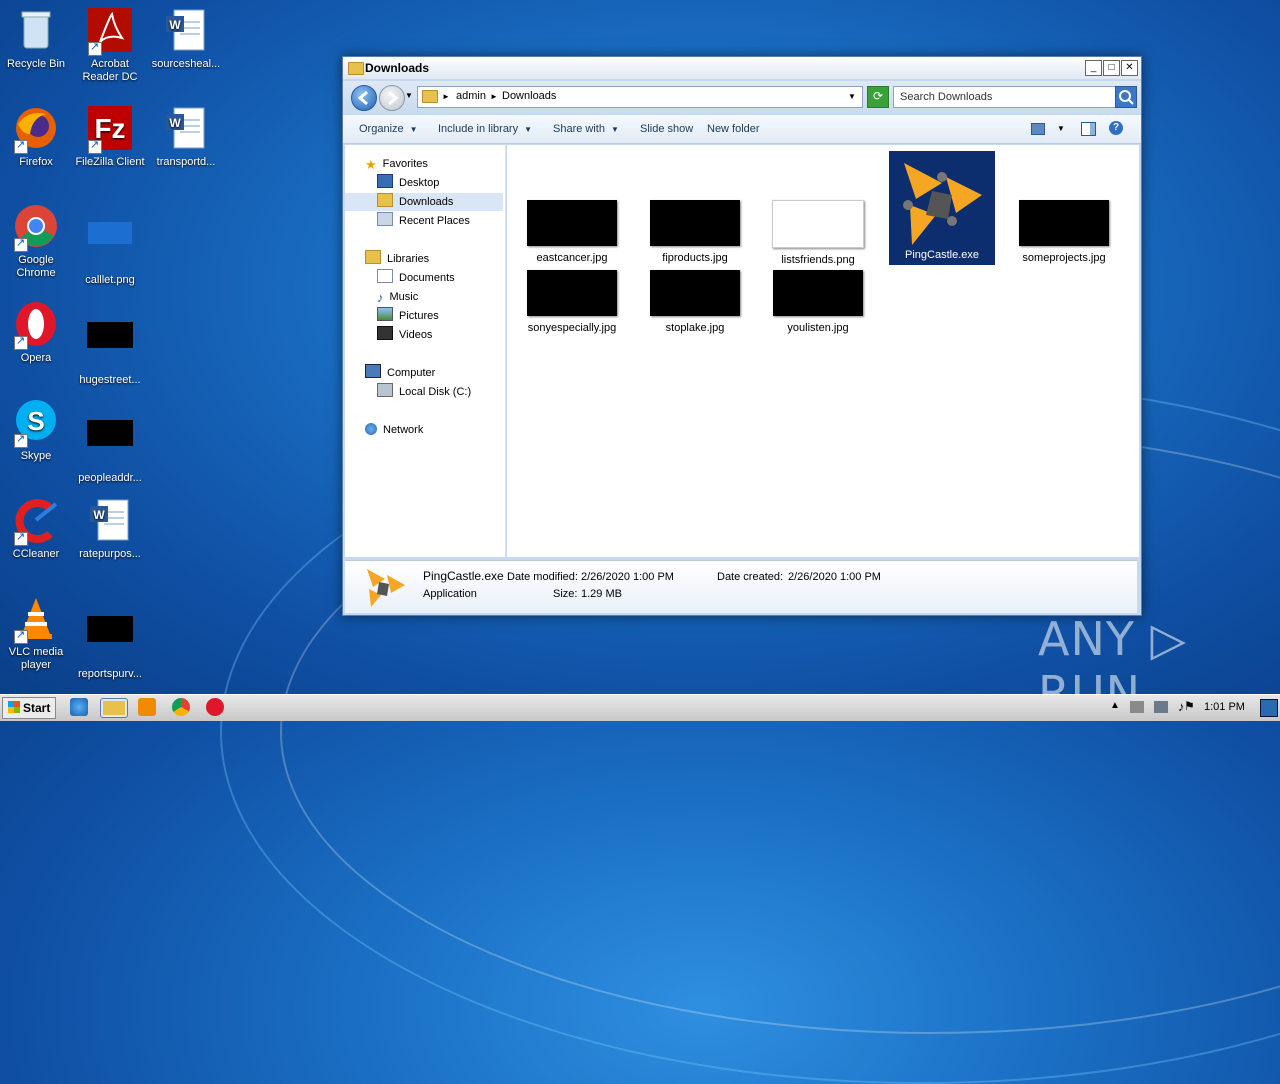 The image size is (1280, 1084). What do you see at coordinates (114, 708) in the screenshot?
I see `explorer-taskbar-icon` at bounding box center [114, 708].